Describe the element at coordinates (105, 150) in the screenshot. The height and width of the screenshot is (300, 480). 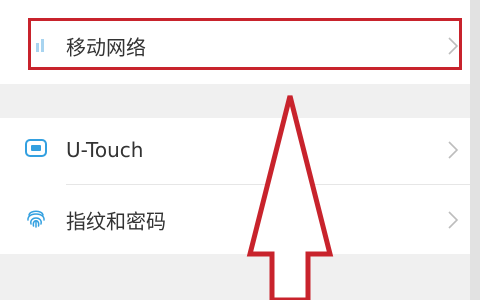
I see `settings-item-label: U-Touch` at that location.